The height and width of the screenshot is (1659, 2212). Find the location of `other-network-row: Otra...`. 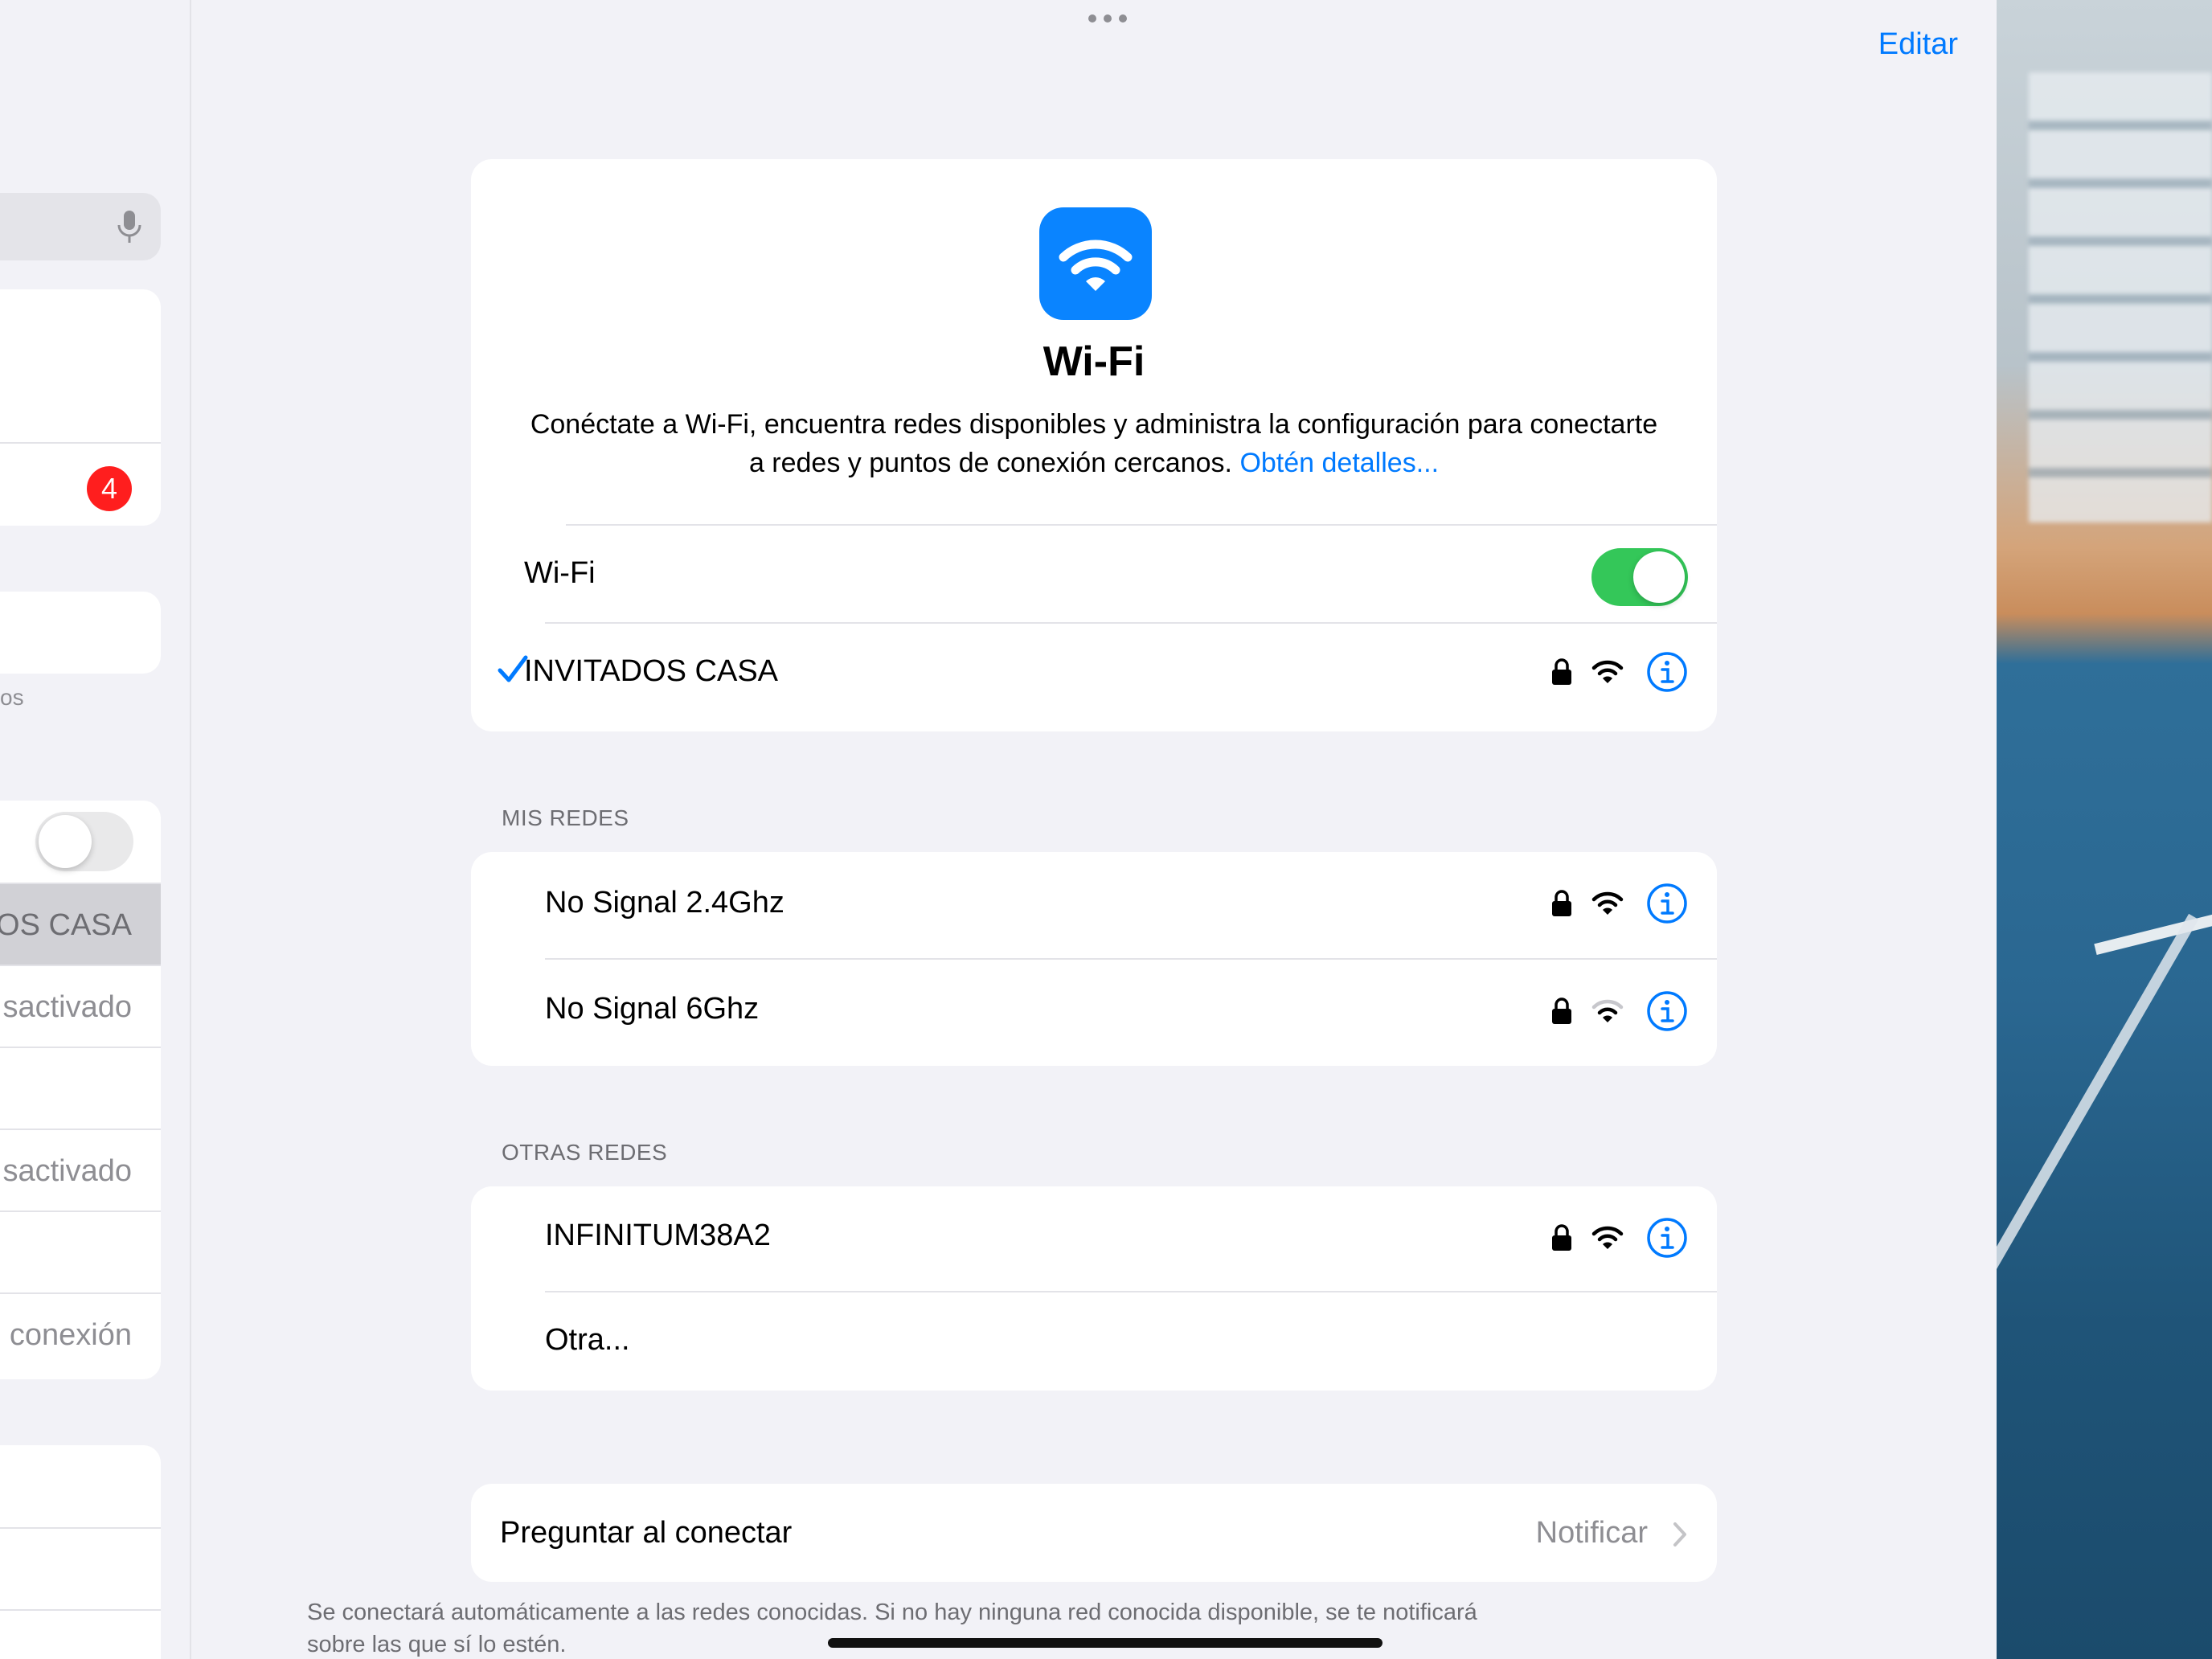

other-network-row: Otra... is located at coordinates (1094, 1341).